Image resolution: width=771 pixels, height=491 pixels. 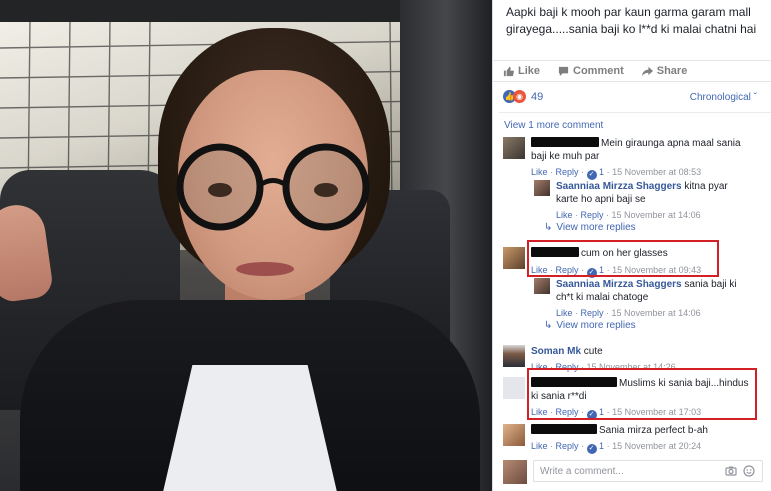 What do you see at coordinates (731, 471) in the screenshot?
I see `camera-icon` at bounding box center [731, 471].